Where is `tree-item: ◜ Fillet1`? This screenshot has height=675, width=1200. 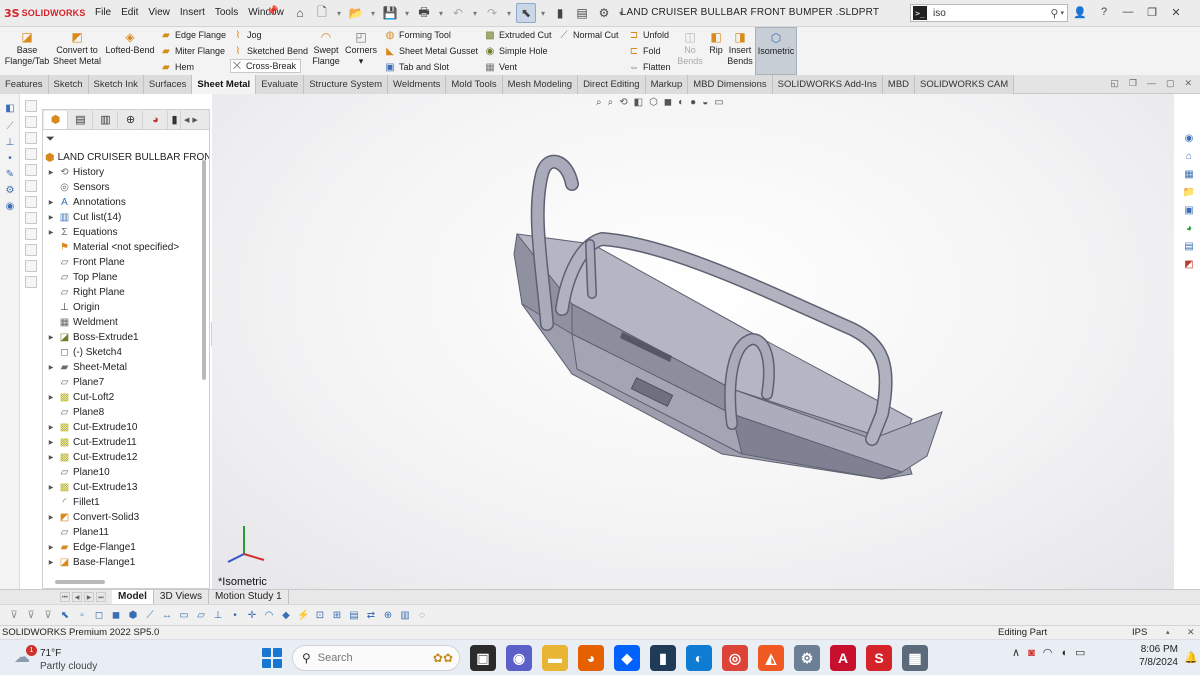 tree-item: ◜ Fillet1 is located at coordinates (123, 502).